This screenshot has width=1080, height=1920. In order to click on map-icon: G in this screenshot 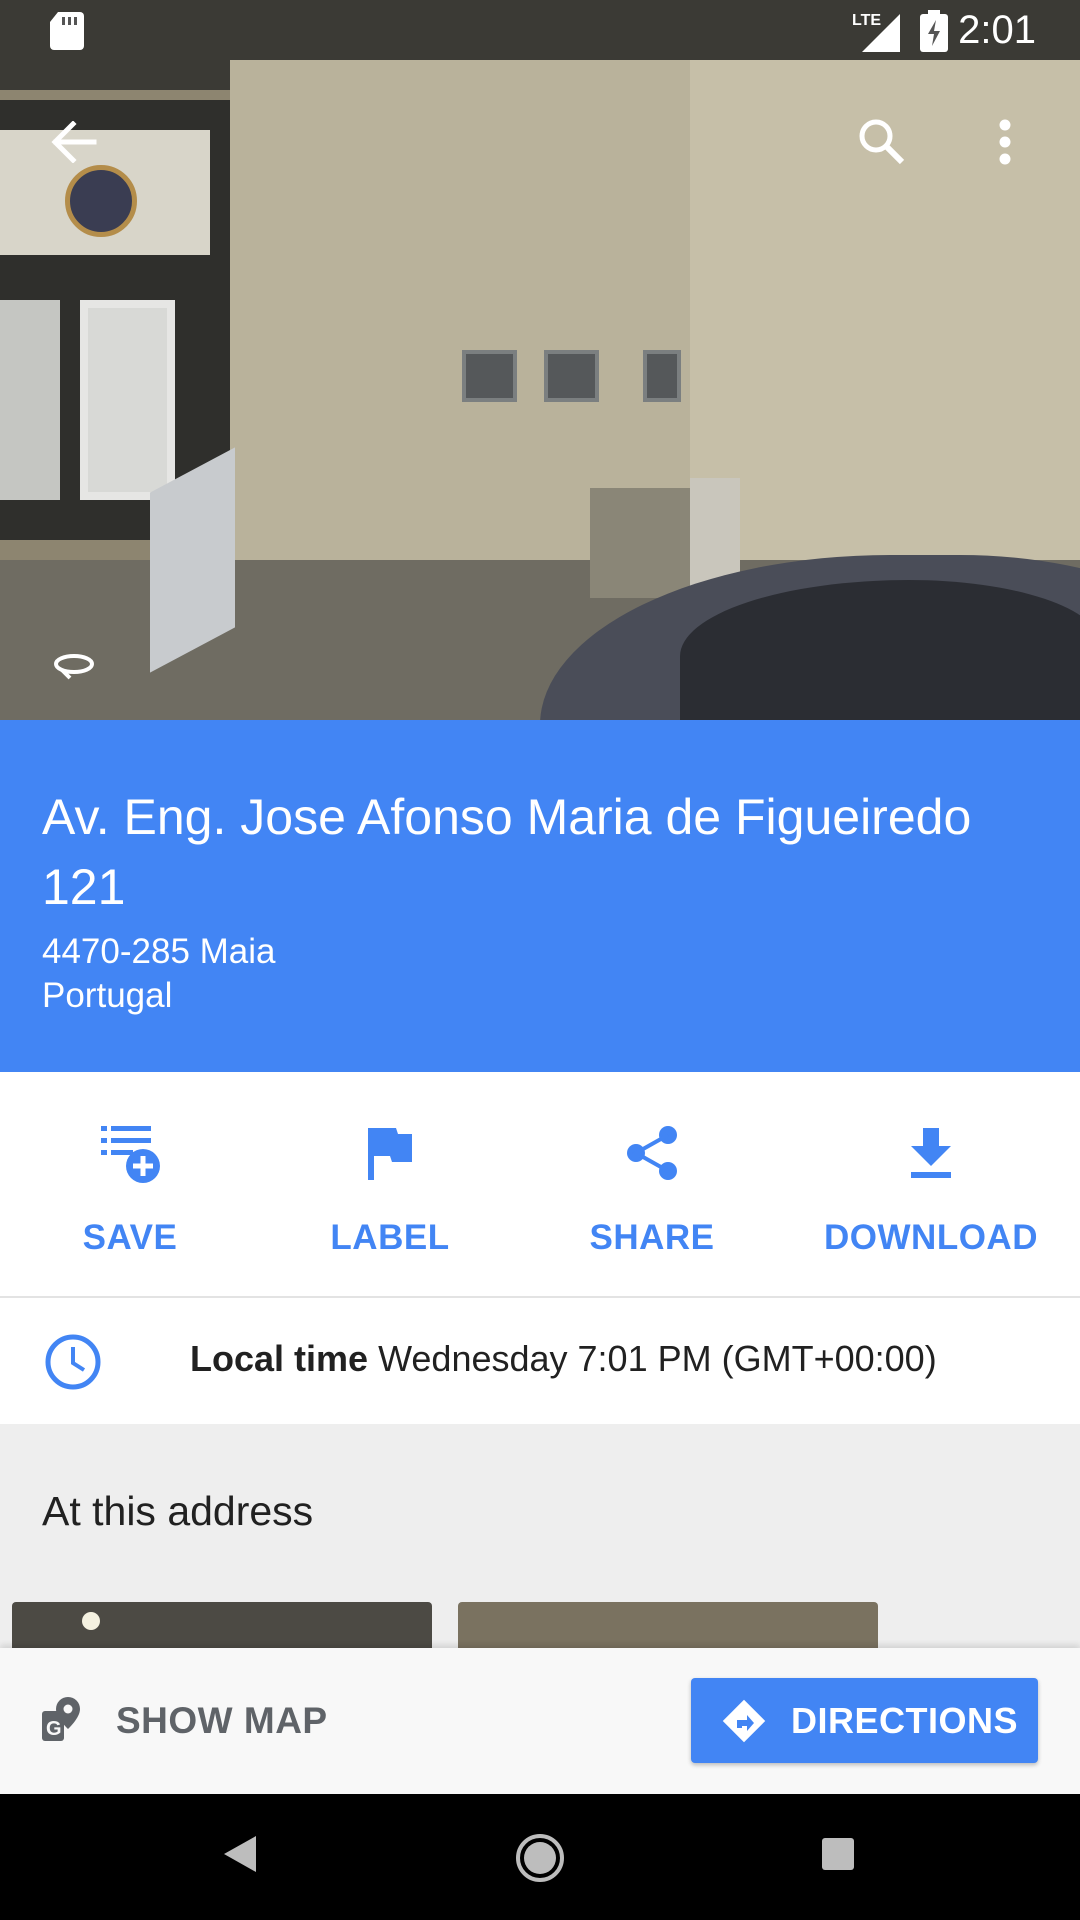, I will do `click(62, 1721)`.